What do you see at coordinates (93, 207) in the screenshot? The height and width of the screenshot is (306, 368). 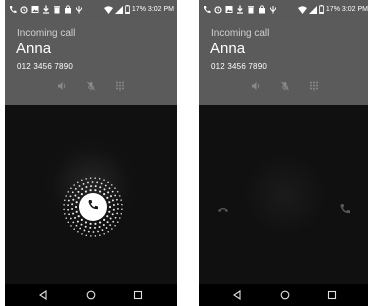 I see `answer-button` at bounding box center [93, 207].